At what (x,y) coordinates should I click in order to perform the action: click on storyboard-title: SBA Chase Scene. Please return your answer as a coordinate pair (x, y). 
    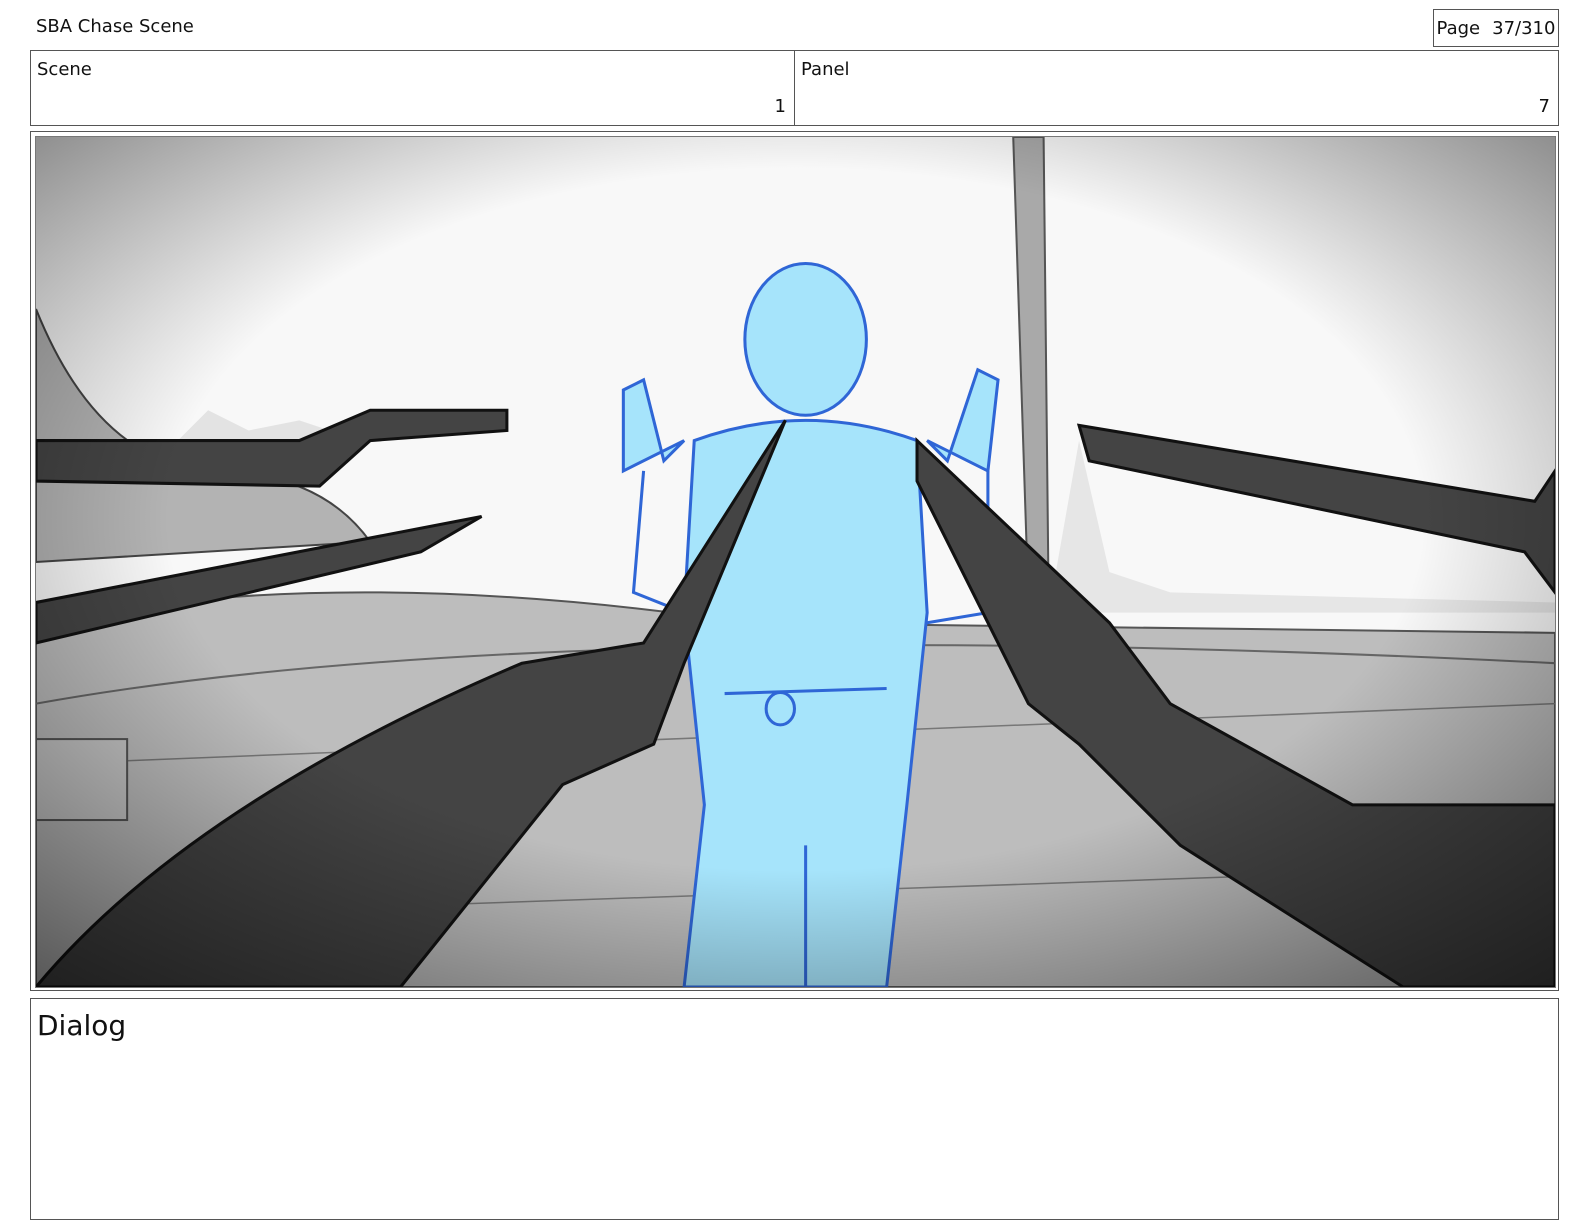
    Looking at the image, I should click on (115, 26).